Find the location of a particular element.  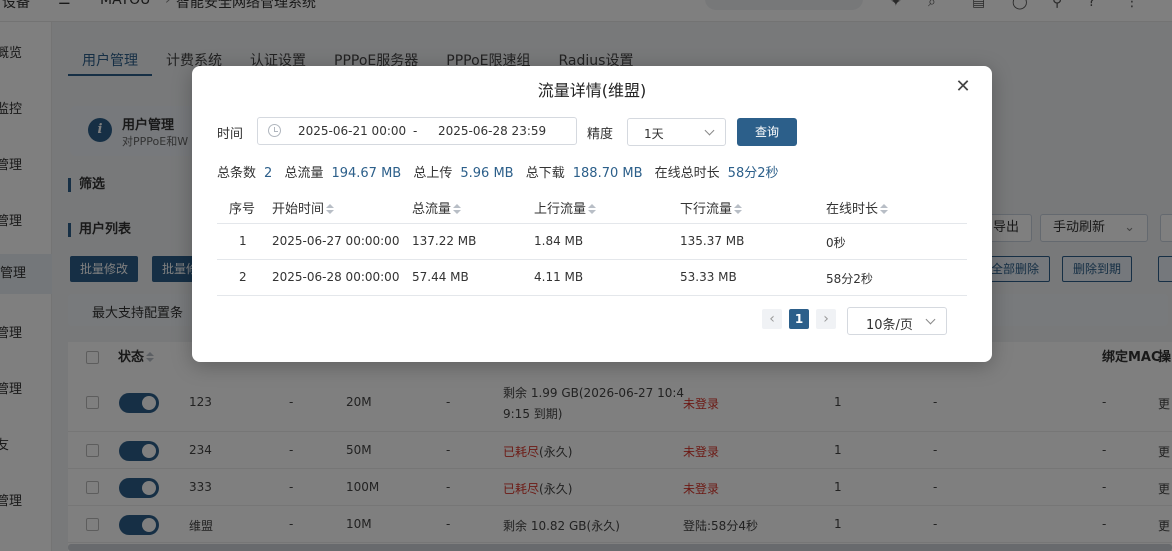

stat-label: 总下载 is located at coordinates (545, 173).